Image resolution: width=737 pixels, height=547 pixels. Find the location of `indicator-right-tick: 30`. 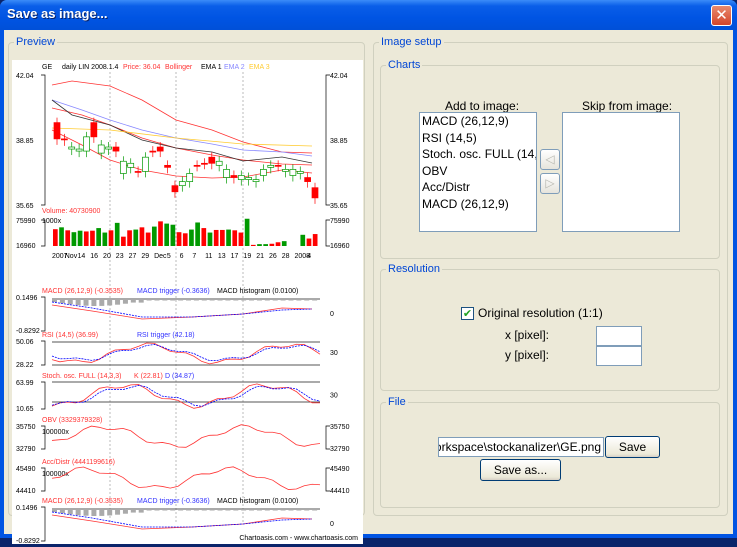

indicator-right-tick: 30 is located at coordinates (334, 353).